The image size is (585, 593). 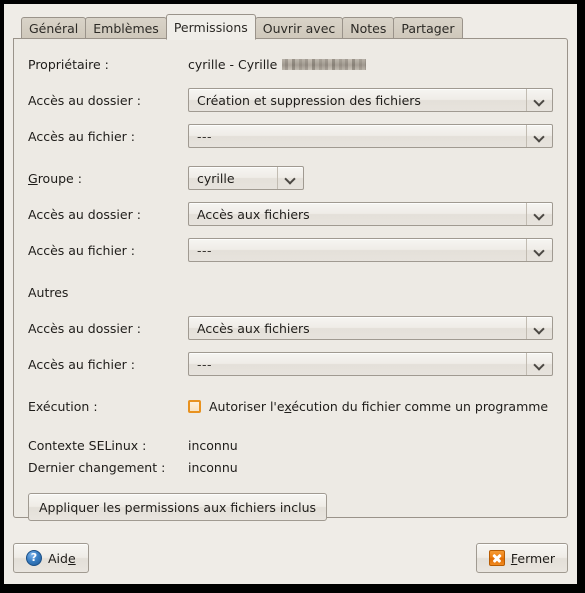 I want to click on tab-general: Général, so click(x=54, y=28).